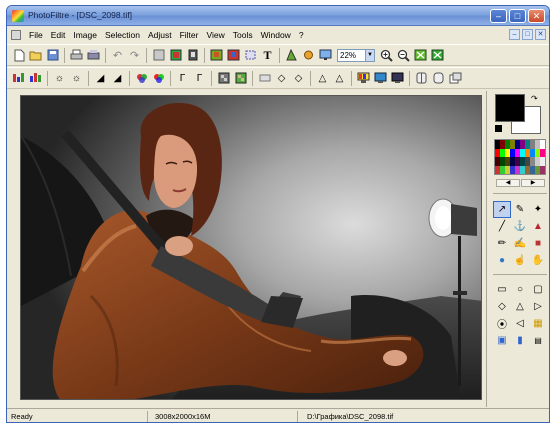 The image size is (550, 423). What do you see at coordinates (16, 35) in the screenshot?
I see `document-icon` at bounding box center [16, 35].